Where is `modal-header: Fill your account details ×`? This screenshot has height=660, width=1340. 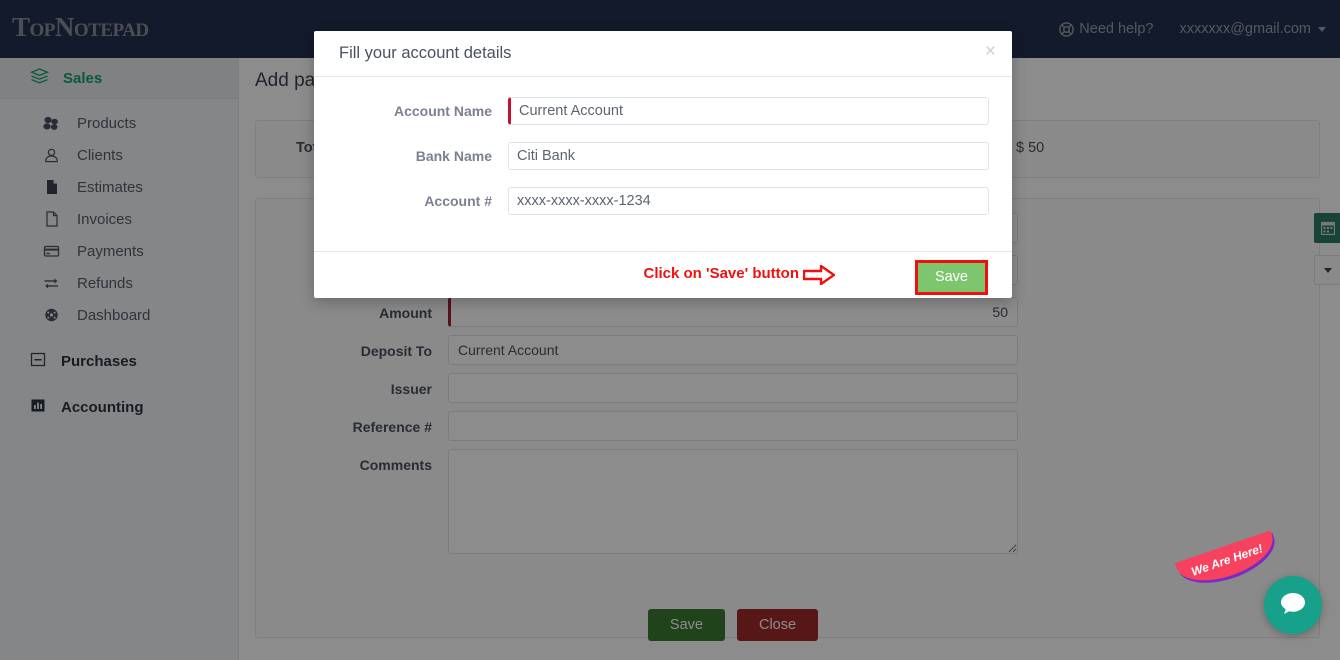
modal-header: Fill your account details × is located at coordinates (663, 54).